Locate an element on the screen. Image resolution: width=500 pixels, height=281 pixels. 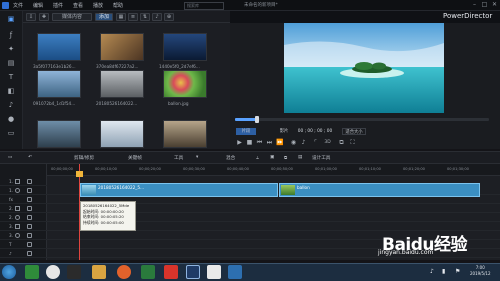
close-button: ✕ is located at coordinates (494, 5).